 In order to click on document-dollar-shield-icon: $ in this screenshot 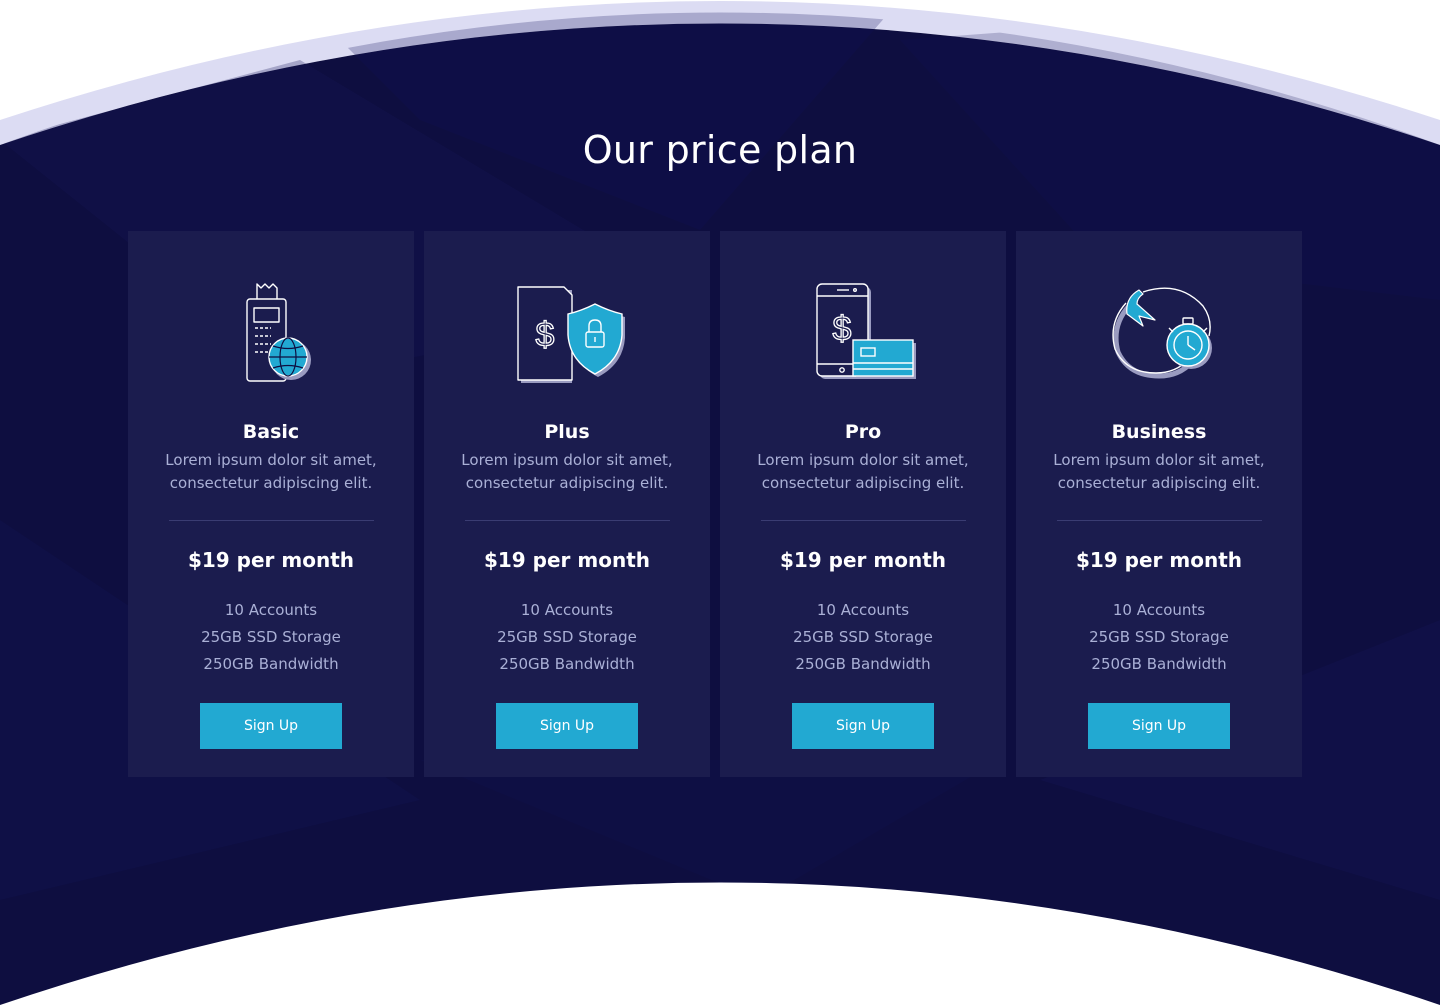, I will do `click(567, 331)`.